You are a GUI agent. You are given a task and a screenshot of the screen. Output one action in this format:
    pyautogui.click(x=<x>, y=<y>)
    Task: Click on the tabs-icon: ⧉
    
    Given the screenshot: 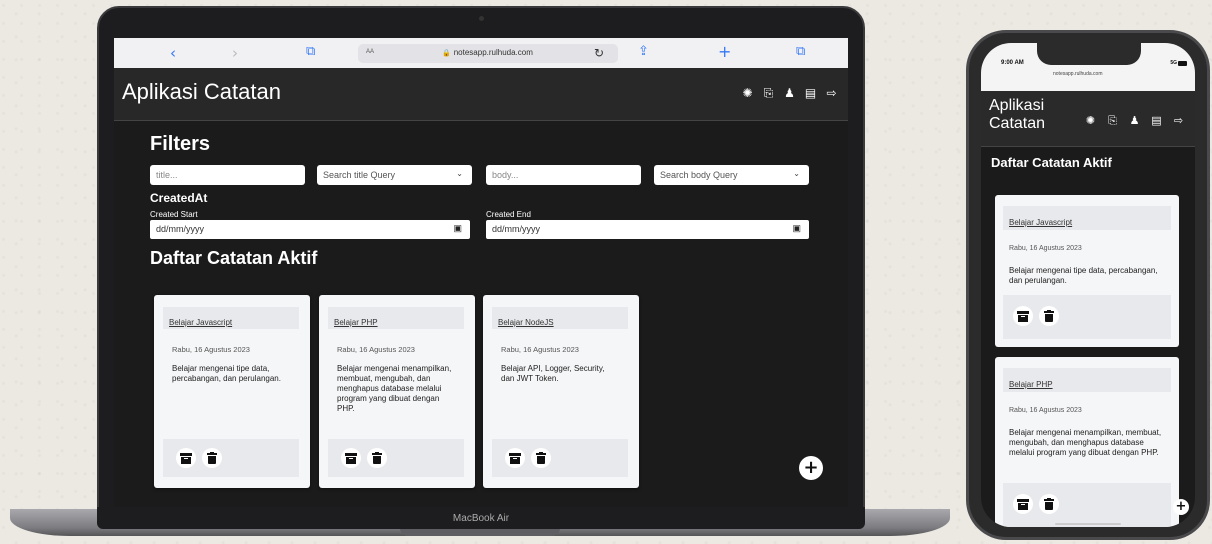 What is the action you would take?
    pyautogui.click(x=800, y=51)
    